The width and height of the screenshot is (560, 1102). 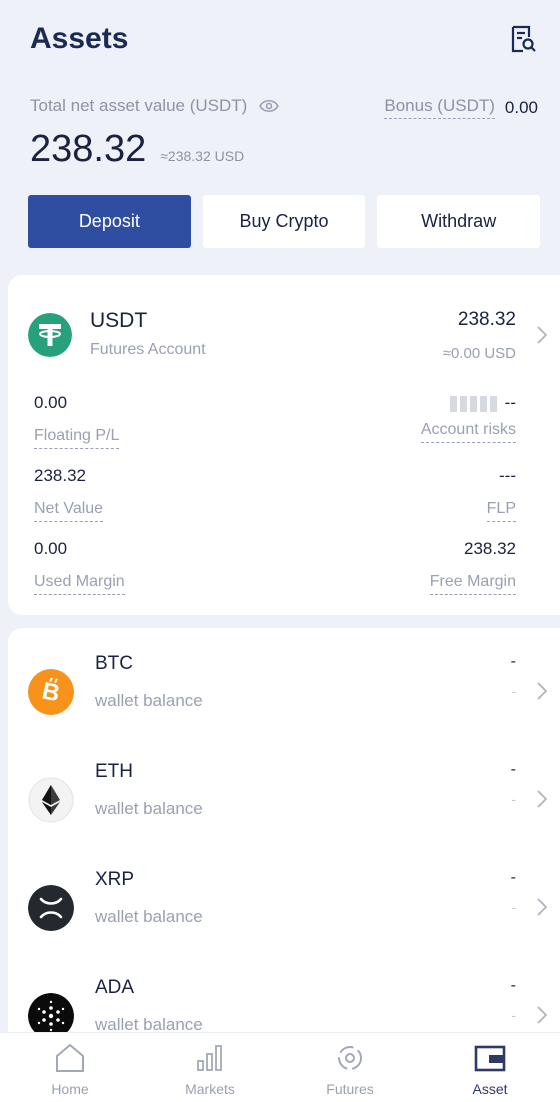 I want to click on coin-name: USDT, so click(x=119, y=320).